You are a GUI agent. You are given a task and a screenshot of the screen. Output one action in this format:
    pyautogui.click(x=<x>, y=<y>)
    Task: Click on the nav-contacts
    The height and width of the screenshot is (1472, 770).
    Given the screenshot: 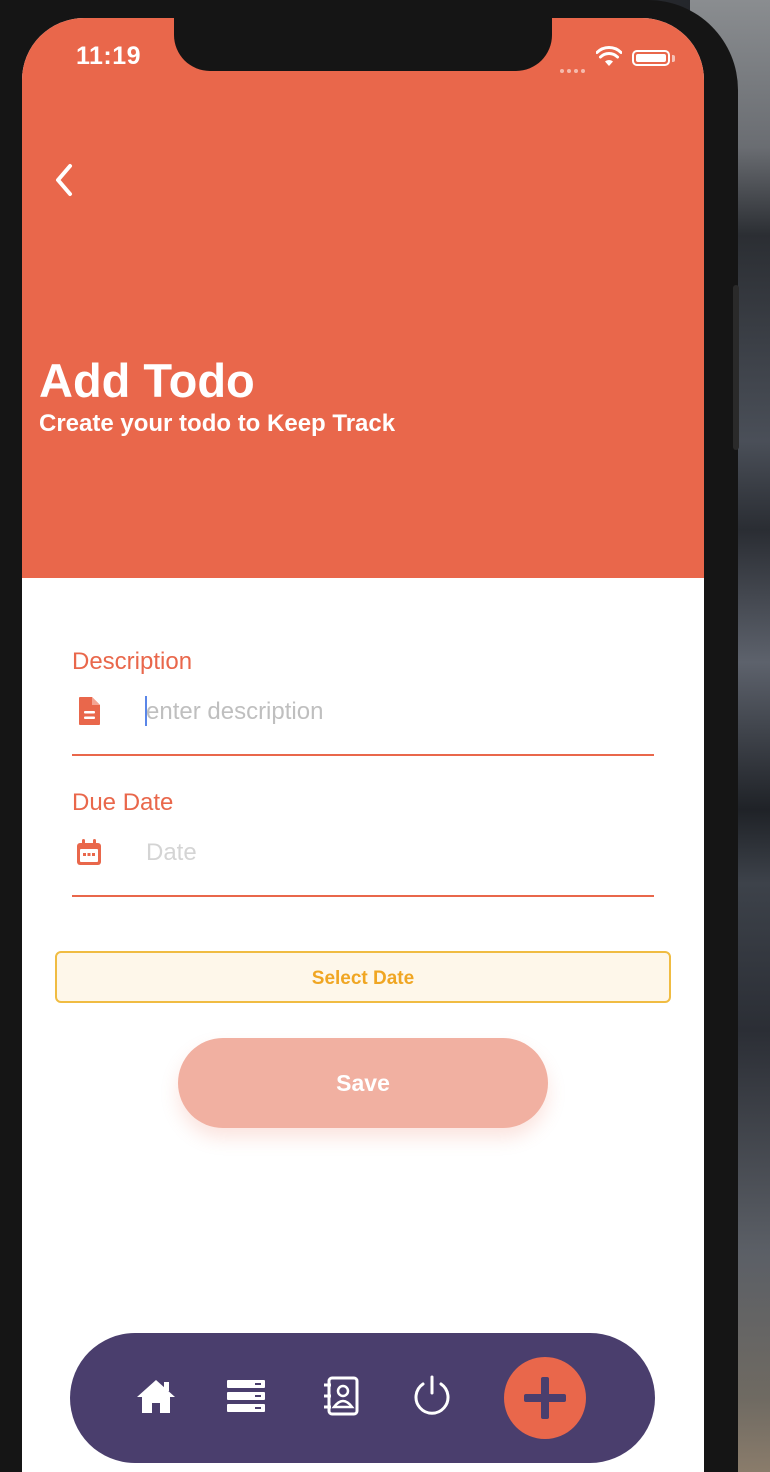 What is the action you would take?
    pyautogui.click(x=342, y=1396)
    